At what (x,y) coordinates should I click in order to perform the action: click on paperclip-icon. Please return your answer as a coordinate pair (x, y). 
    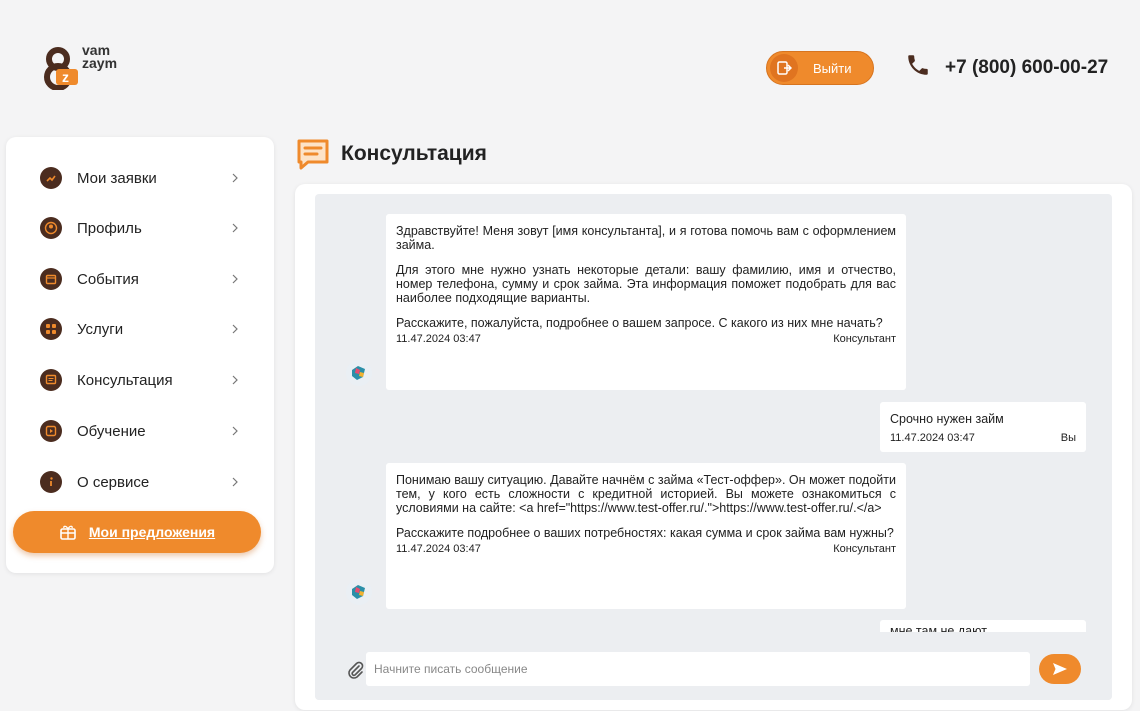
    Looking at the image, I should click on (355, 670).